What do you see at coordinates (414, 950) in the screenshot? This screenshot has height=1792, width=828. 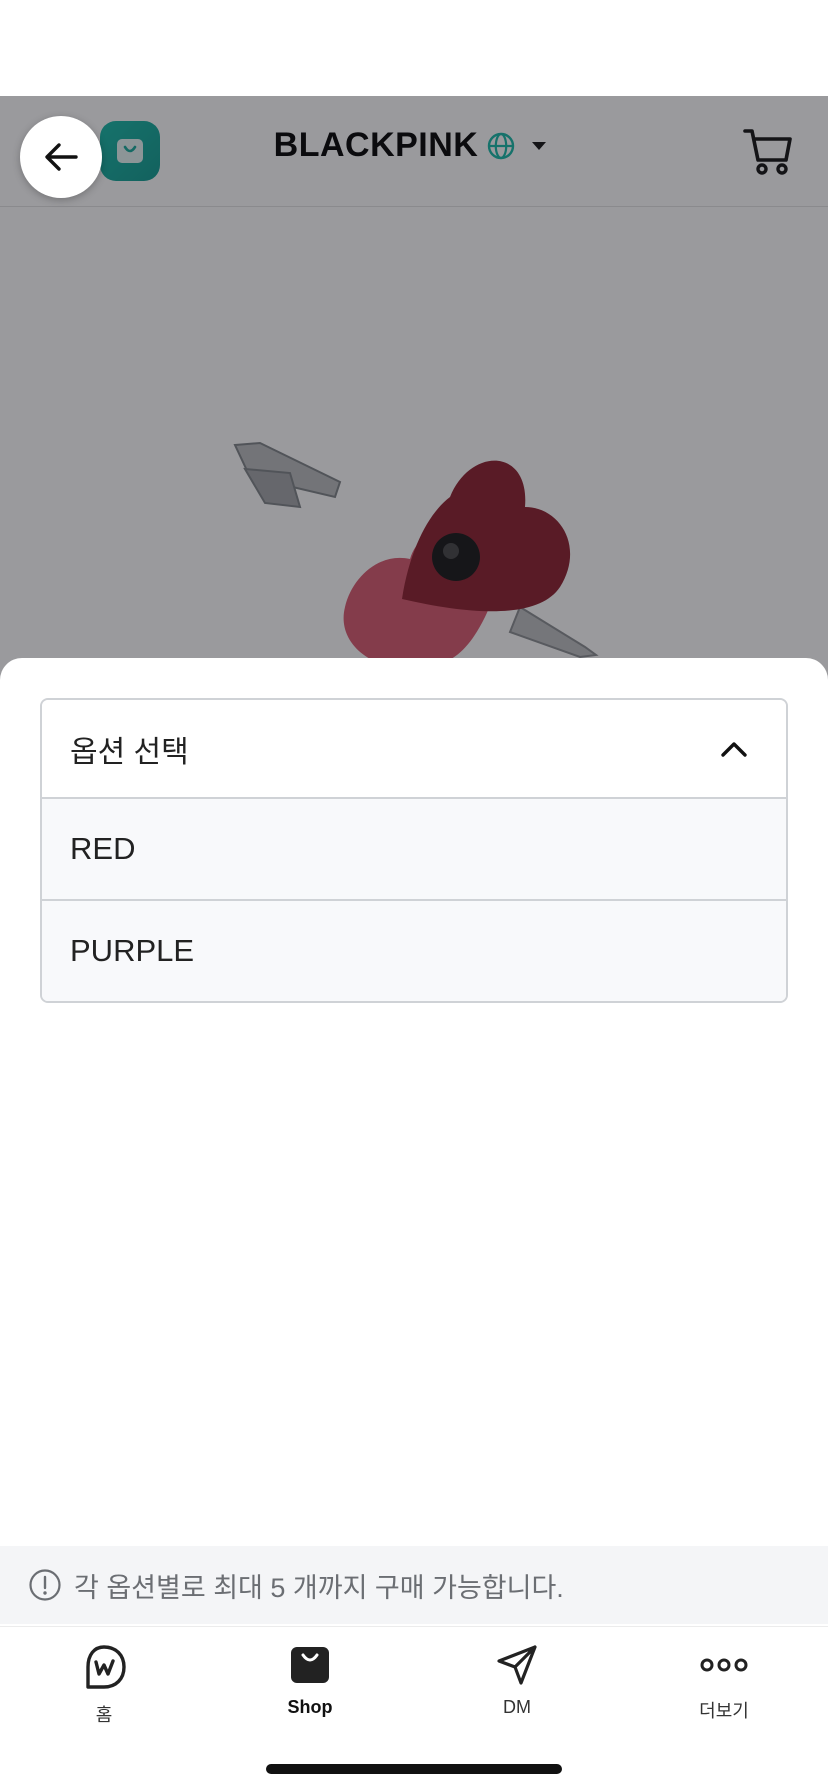 I see `option-item-purple: PURPLE` at bounding box center [414, 950].